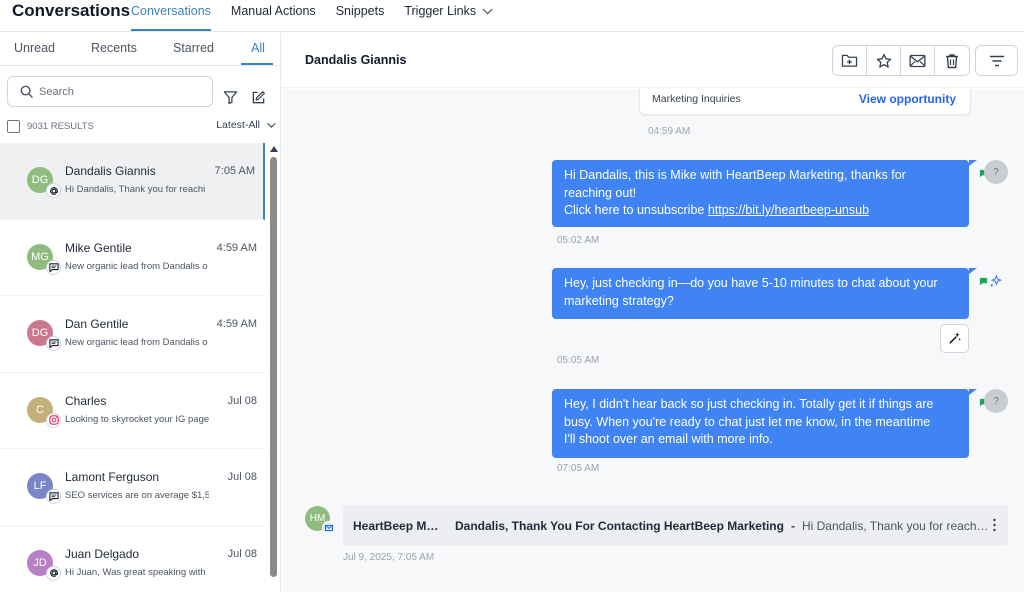  Describe the element at coordinates (996, 281) in the screenshot. I see `ai-sparkle-icon` at that location.